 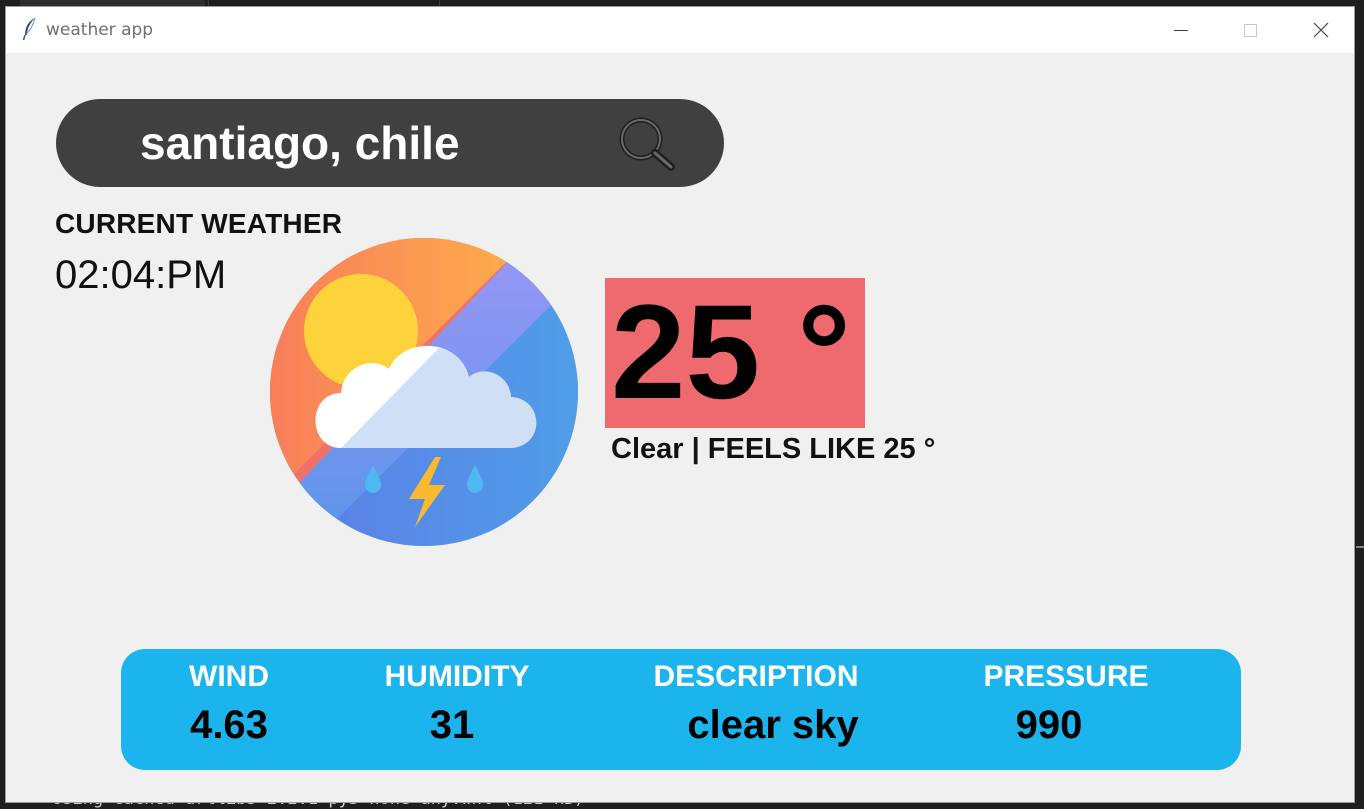 What do you see at coordinates (1360, 408) in the screenshot?
I see `host-editor-edge` at bounding box center [1360, 408].